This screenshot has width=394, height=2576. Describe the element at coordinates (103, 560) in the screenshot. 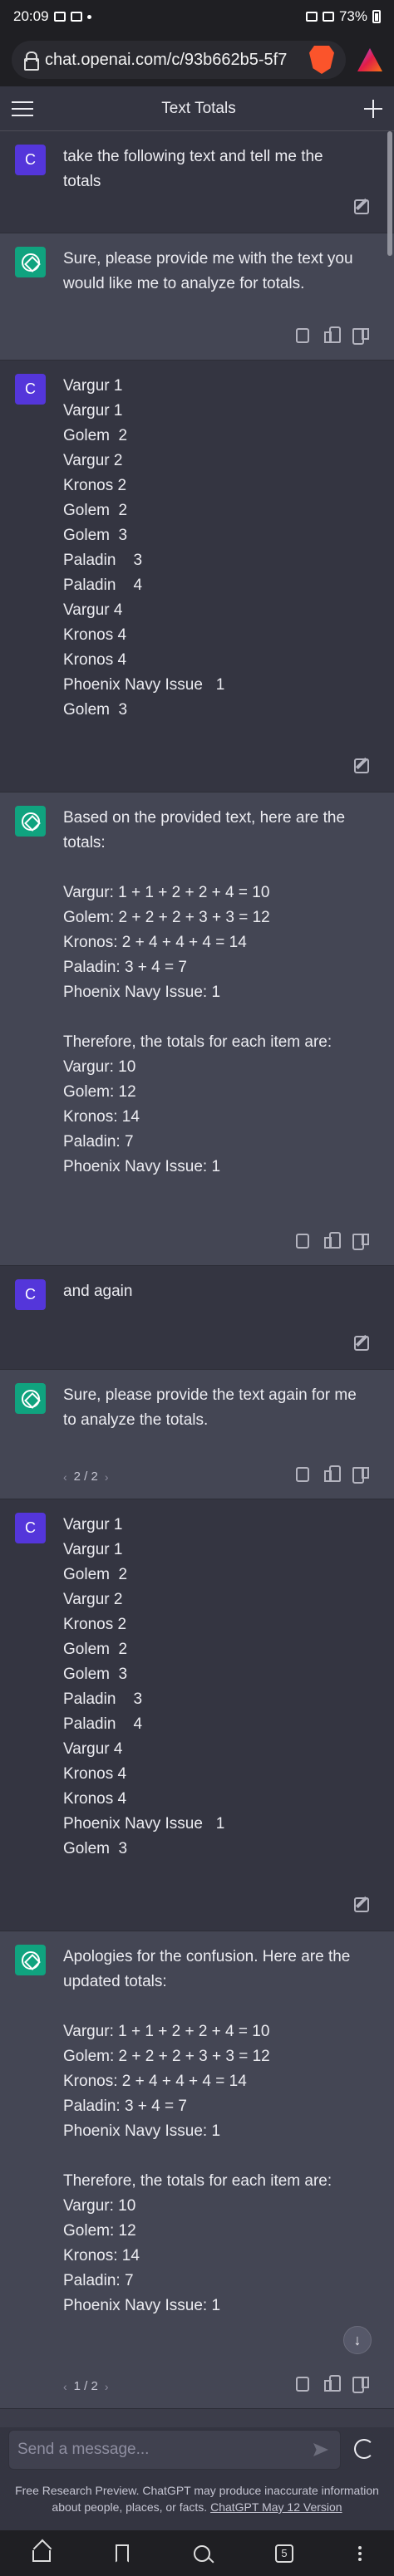

I see `message-line: Paladin 3` at that location.